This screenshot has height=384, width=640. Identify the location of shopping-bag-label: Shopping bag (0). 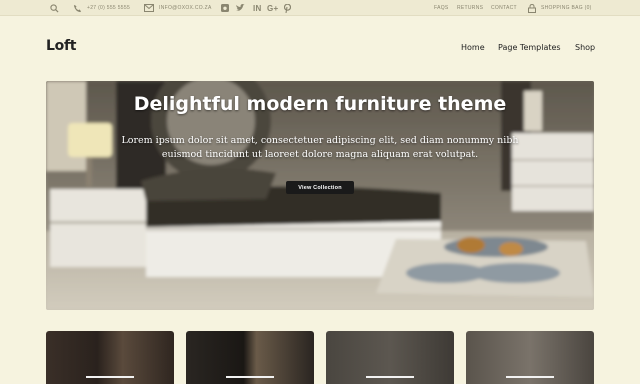
(566, 8).